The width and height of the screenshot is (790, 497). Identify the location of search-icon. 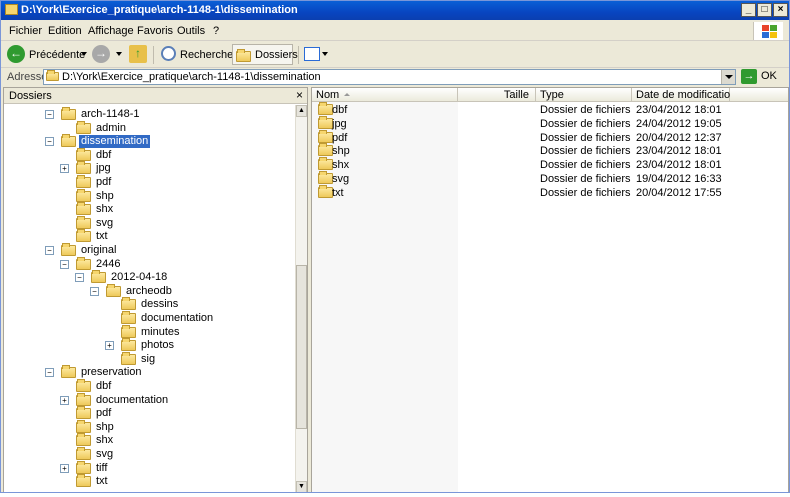
(168, 53).